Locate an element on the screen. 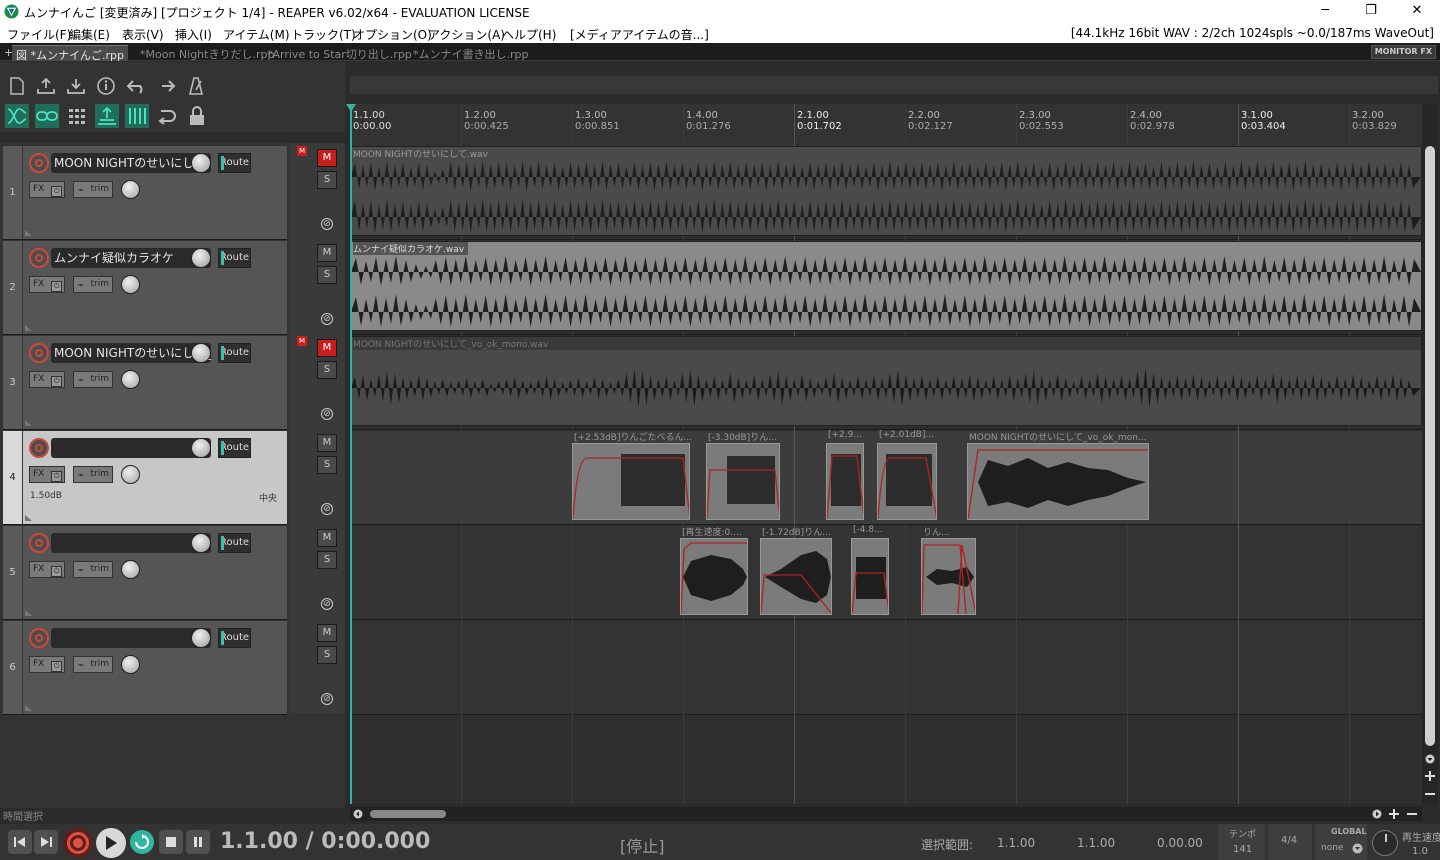 Image resolution: width=1440 pixels, height=860 pixels. close-button: ✕ is located at coordinates (1417, 11).